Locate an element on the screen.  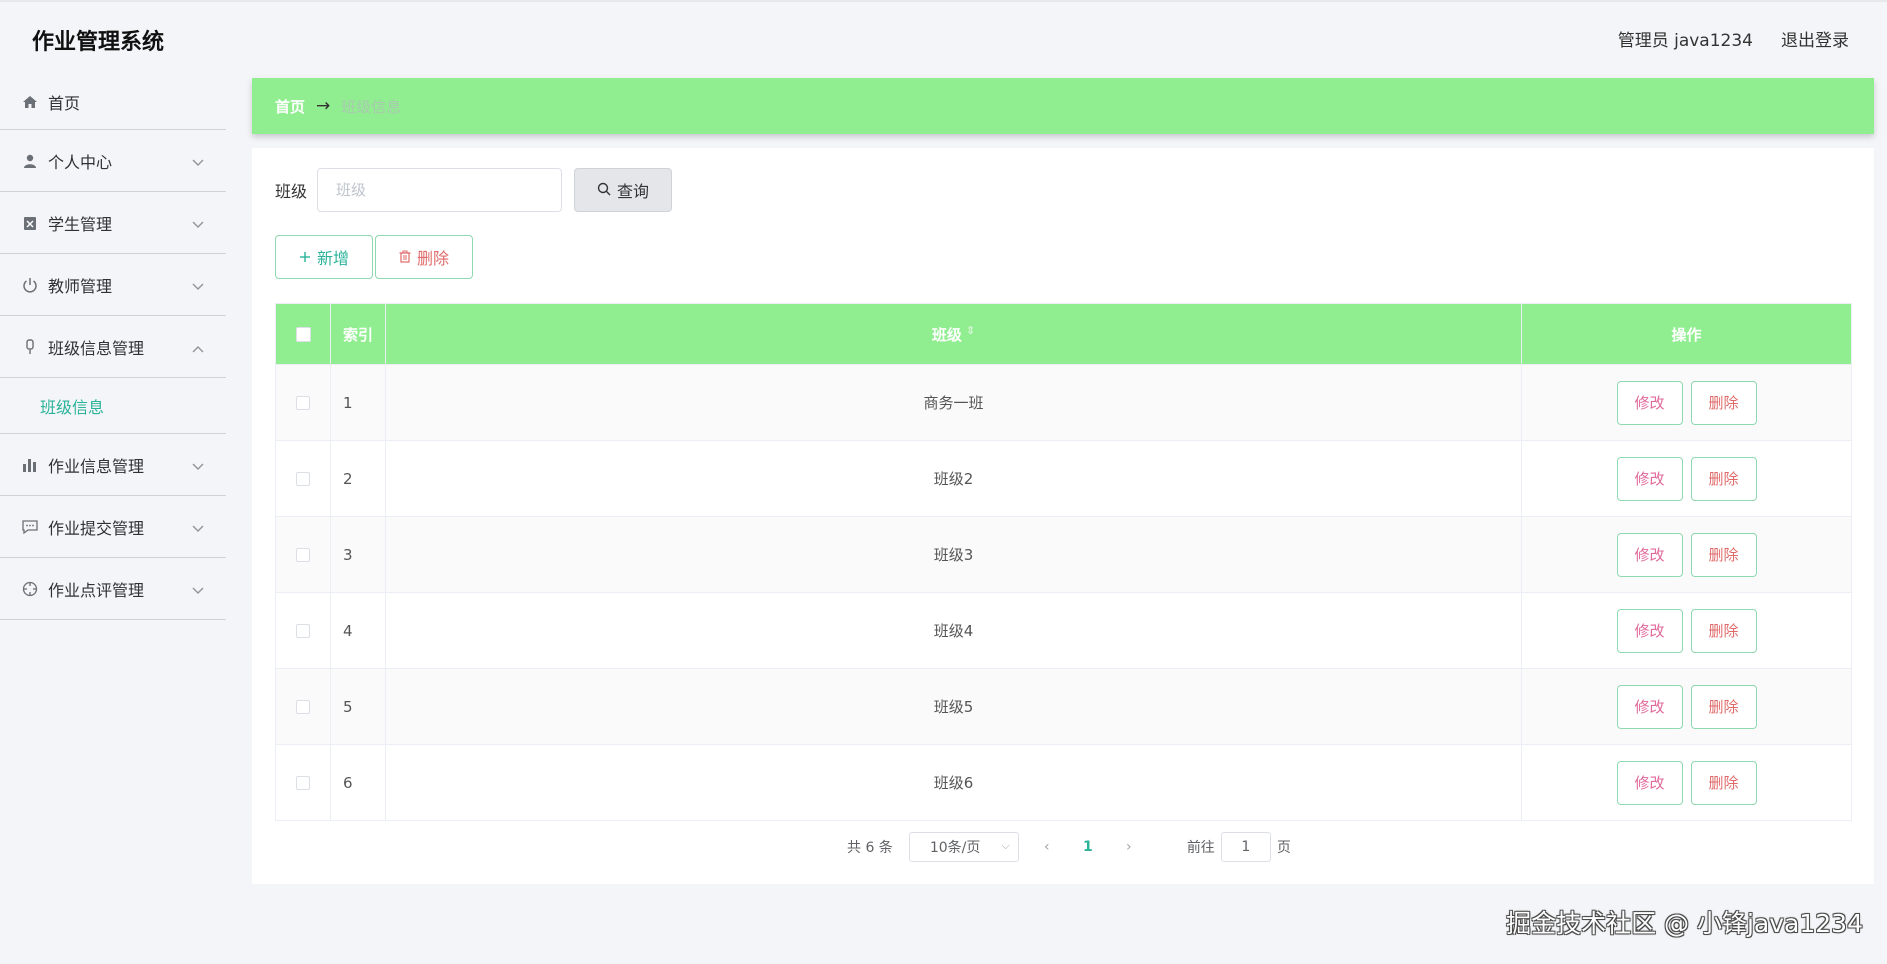
sidebar-item-homework-submit: 作业提交管理 is located at coordinates (113, 527).